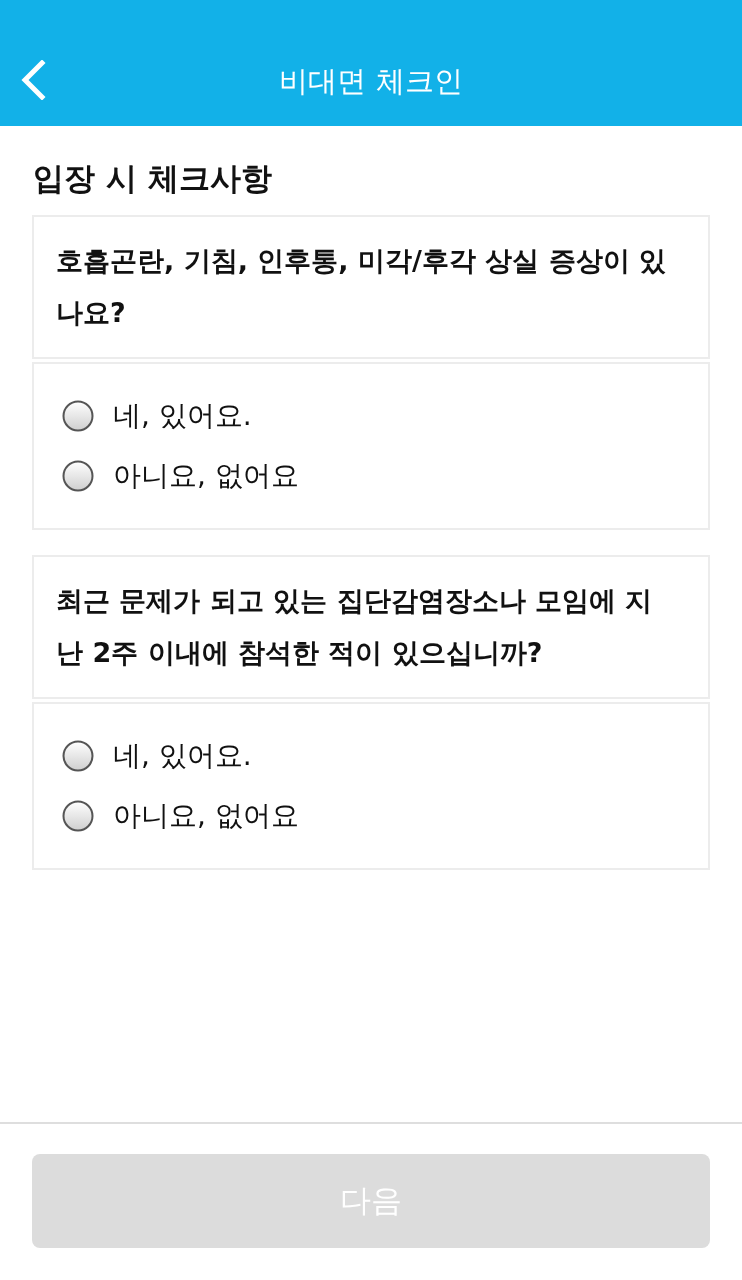 The height and width of the screenshot is (1280, 742). Describe the element at coordinates (153, 178) in the screenshot. I see `section-title: 입장 시 체크사항` at that location.